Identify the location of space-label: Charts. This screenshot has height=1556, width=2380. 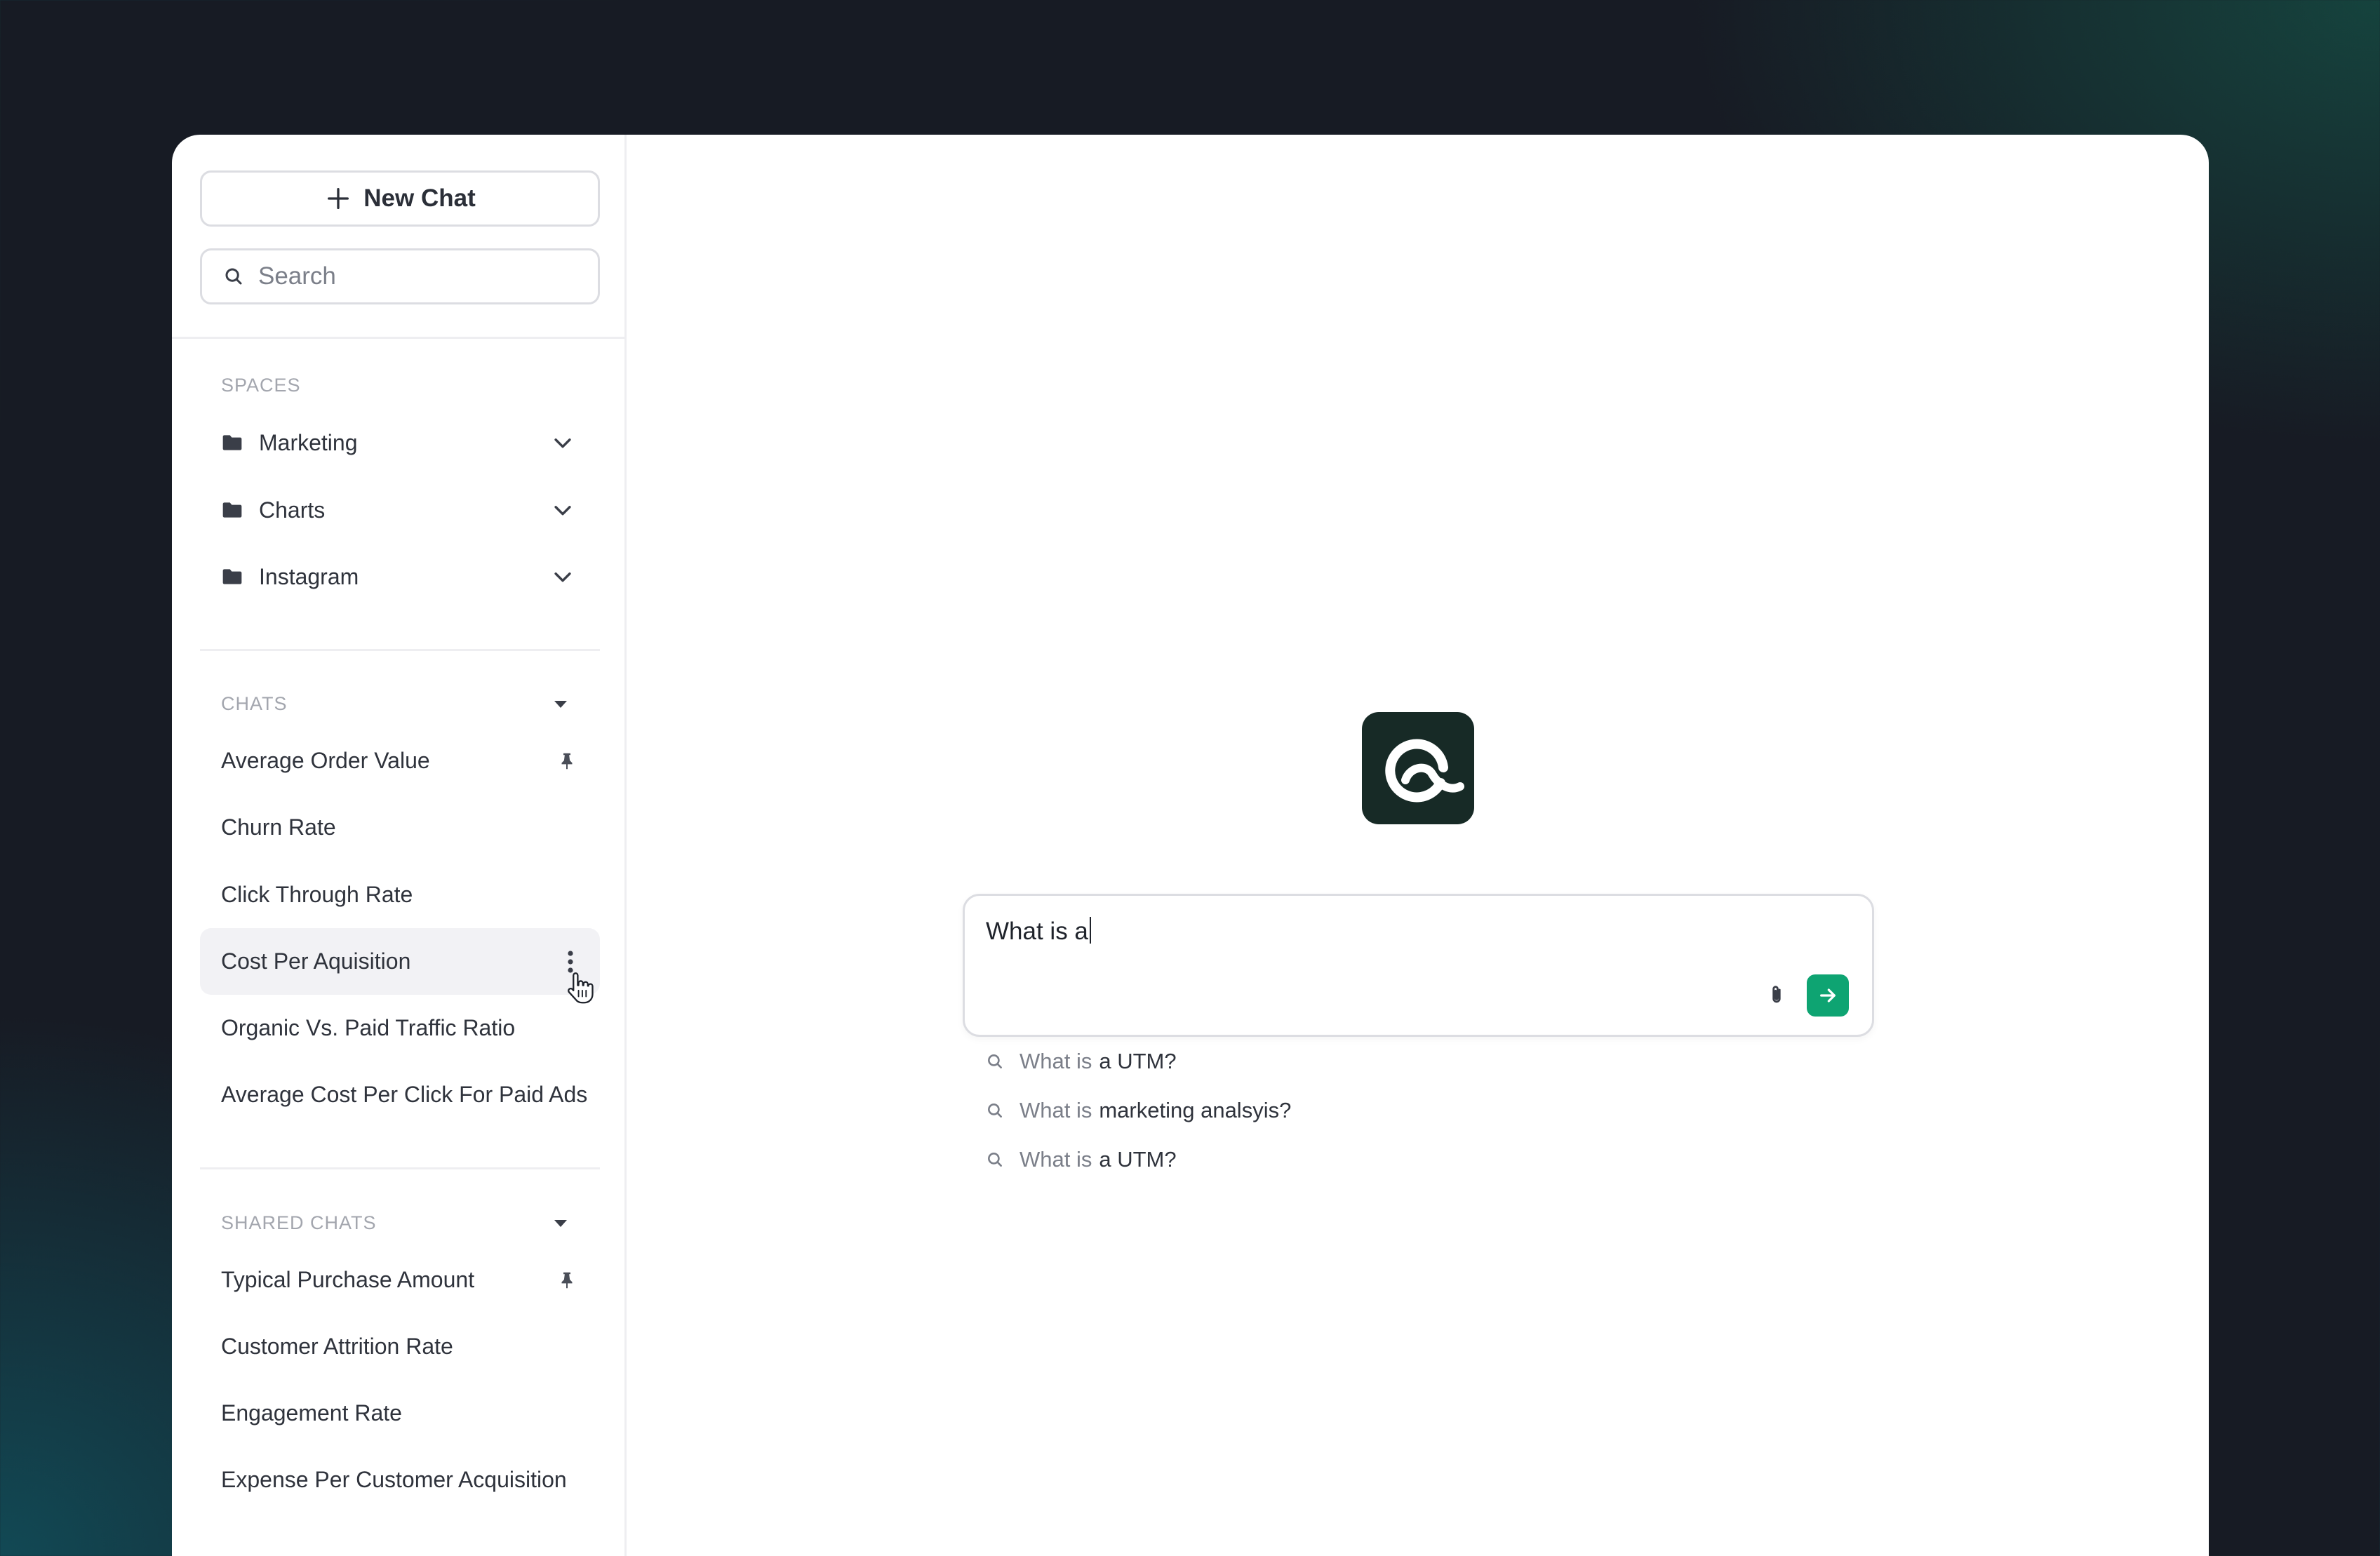
(293, 510).